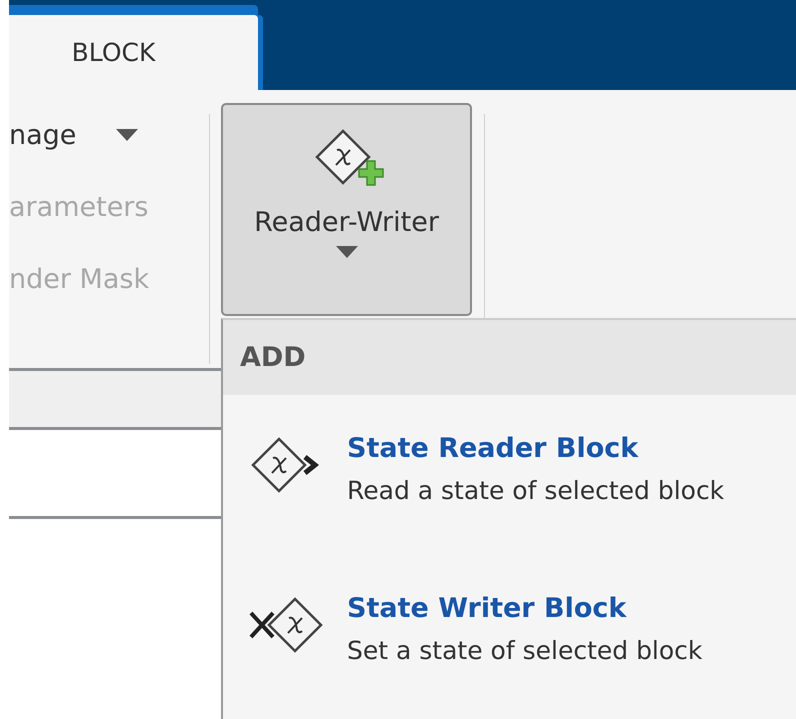  I want to click on item-description: Read a state of selected block, so click(535, 490).